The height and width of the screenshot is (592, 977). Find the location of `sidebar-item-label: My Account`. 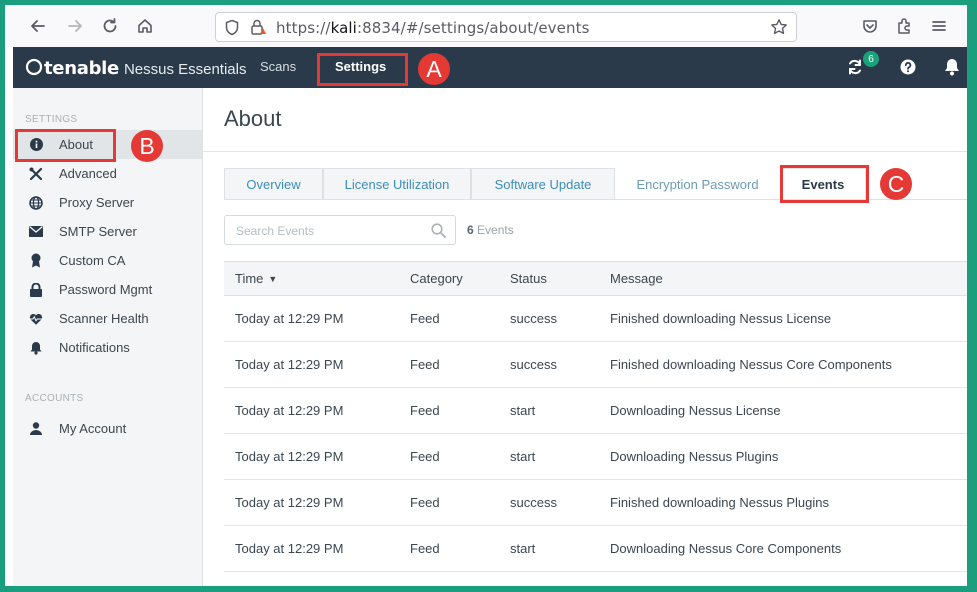

sidebar-item-label: My Account is located at coordinates (93, 428).